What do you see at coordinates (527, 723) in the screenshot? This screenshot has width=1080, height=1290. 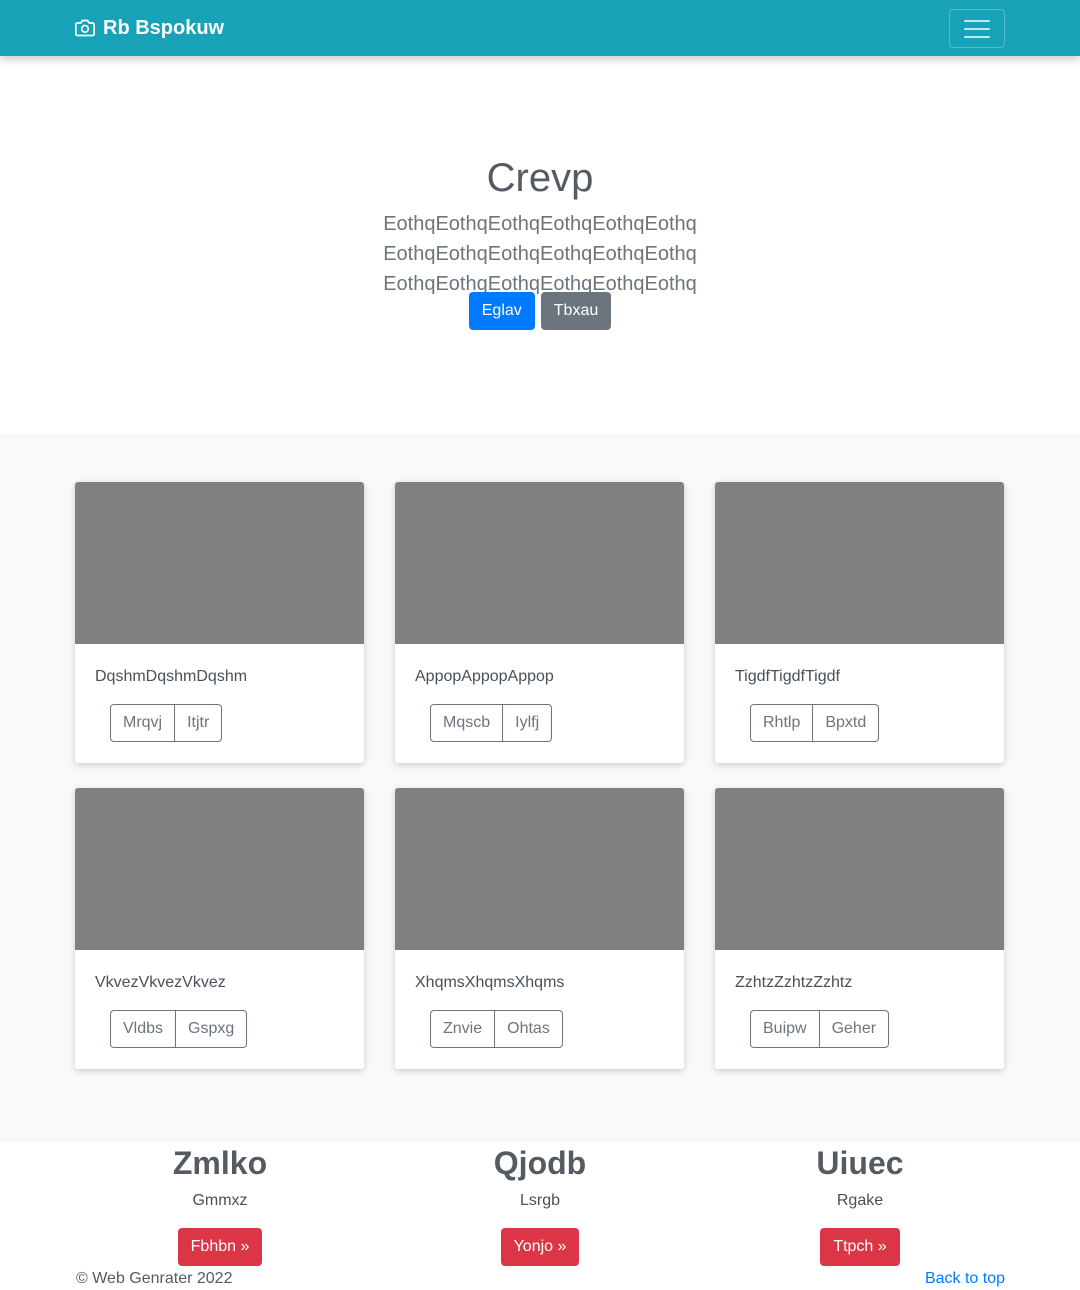 I see `card-edit-button: Iylfj` at bounding box center [527, 723].